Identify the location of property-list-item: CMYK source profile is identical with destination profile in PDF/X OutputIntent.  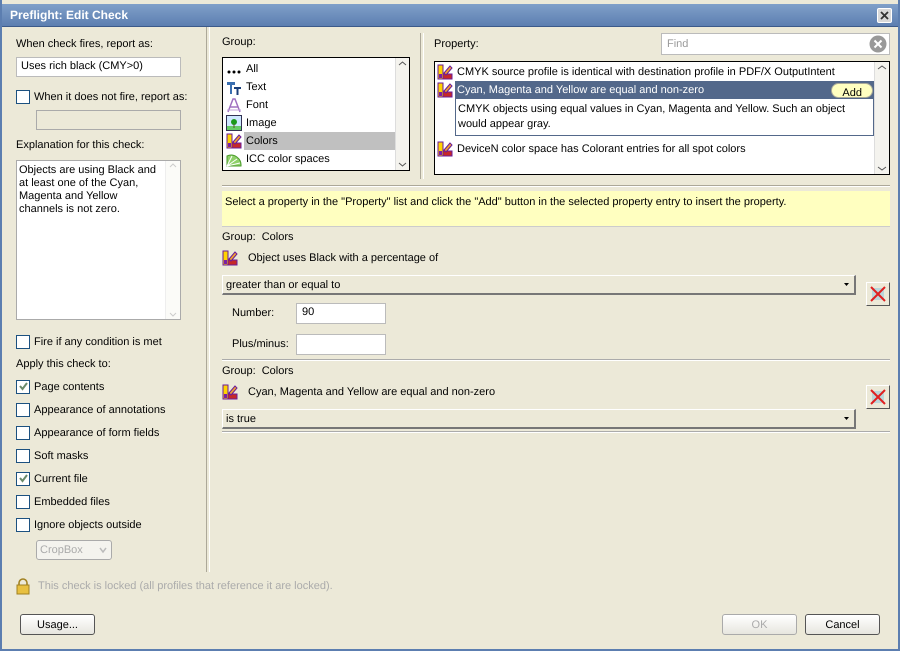
(654, 72).